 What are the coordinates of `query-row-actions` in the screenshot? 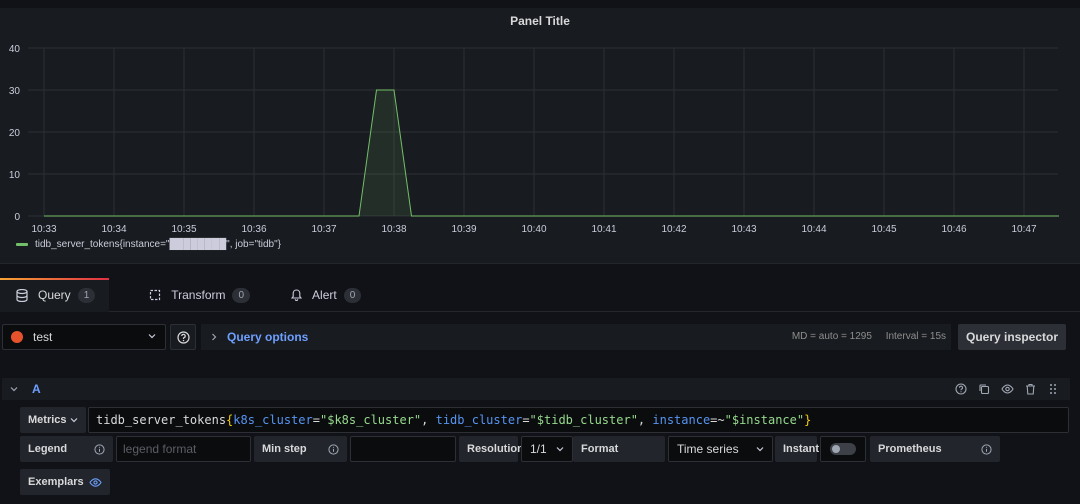 It's located at (1002, 389).